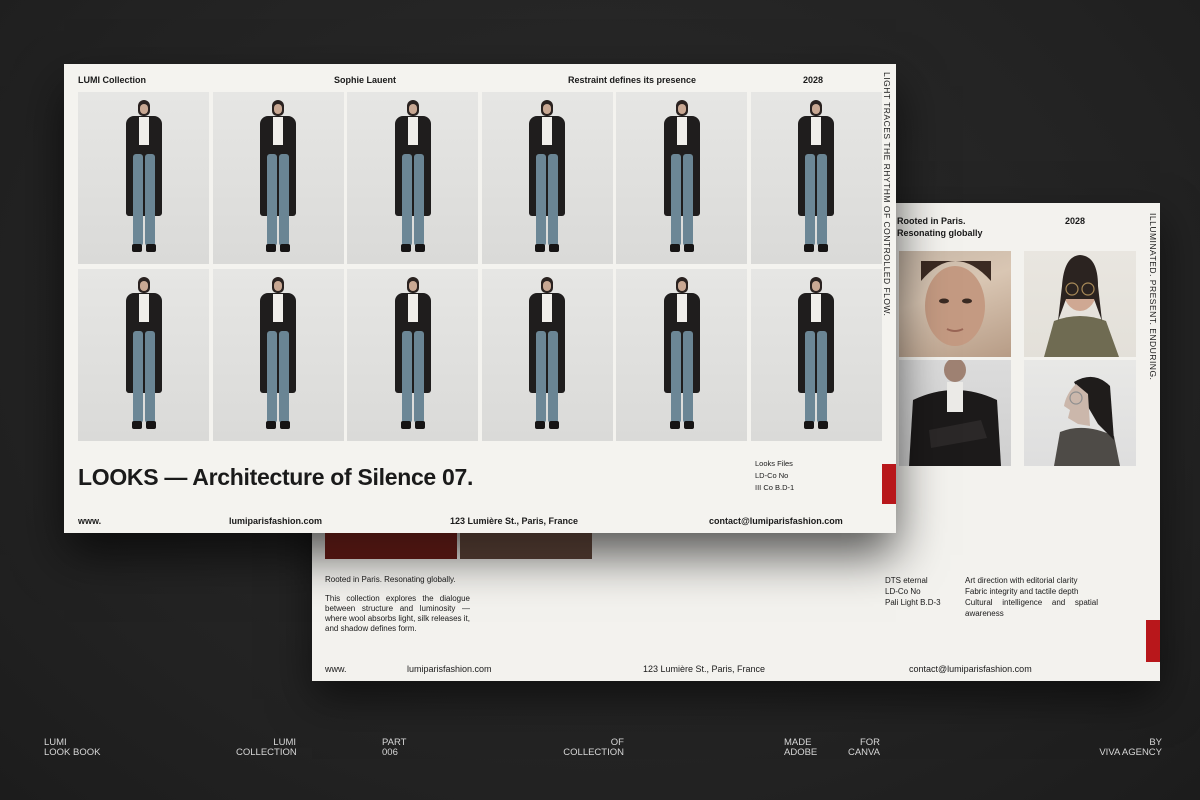  Describe the element at coordinates (1130, 747) in the screenshot. I see `caption-by: BY VIVA AGENCY` at that location.